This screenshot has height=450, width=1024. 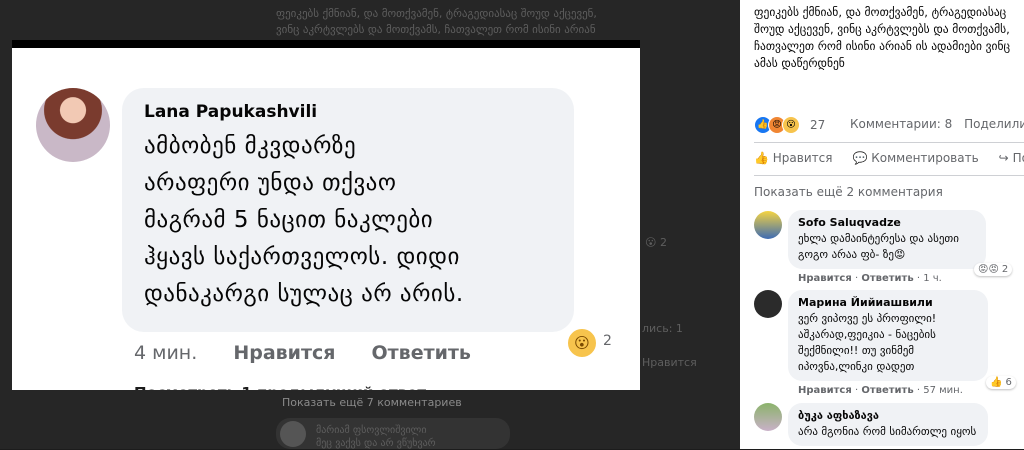 I want to click on comment-meta: Нравится · Ответить · 57 мин., so click(x=880, y=390).